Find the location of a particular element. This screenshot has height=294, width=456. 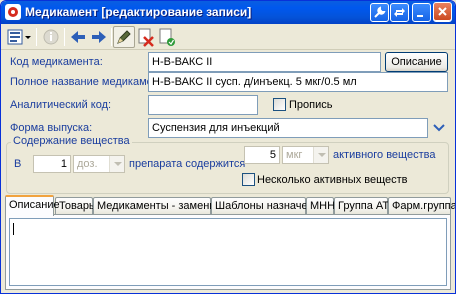

tab-inn: МНН is located at coordinates (320, 206).